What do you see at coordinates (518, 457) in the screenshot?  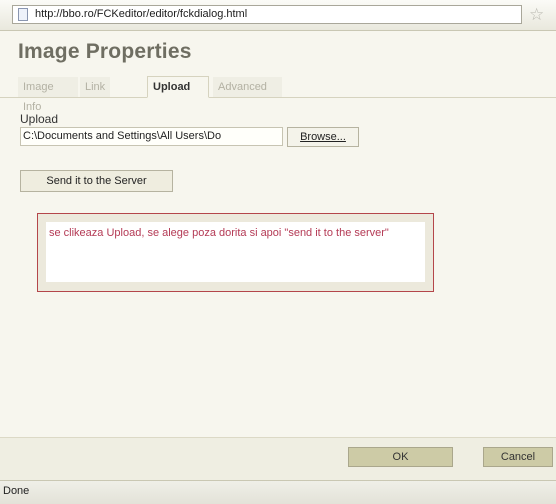 I see `cancel-button: Cancel` at bounding box center [518, 457].